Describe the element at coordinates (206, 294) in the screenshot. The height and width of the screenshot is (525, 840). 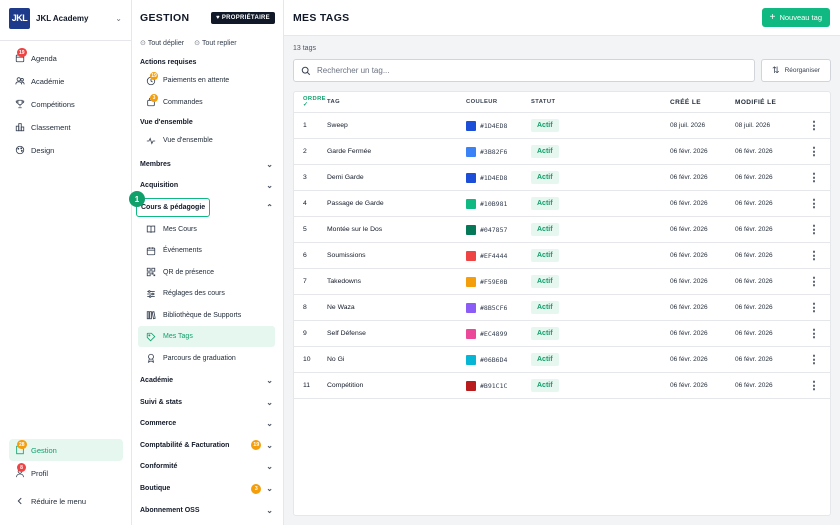
I see `menu-item-reglages: Réglages des cours` at that location.